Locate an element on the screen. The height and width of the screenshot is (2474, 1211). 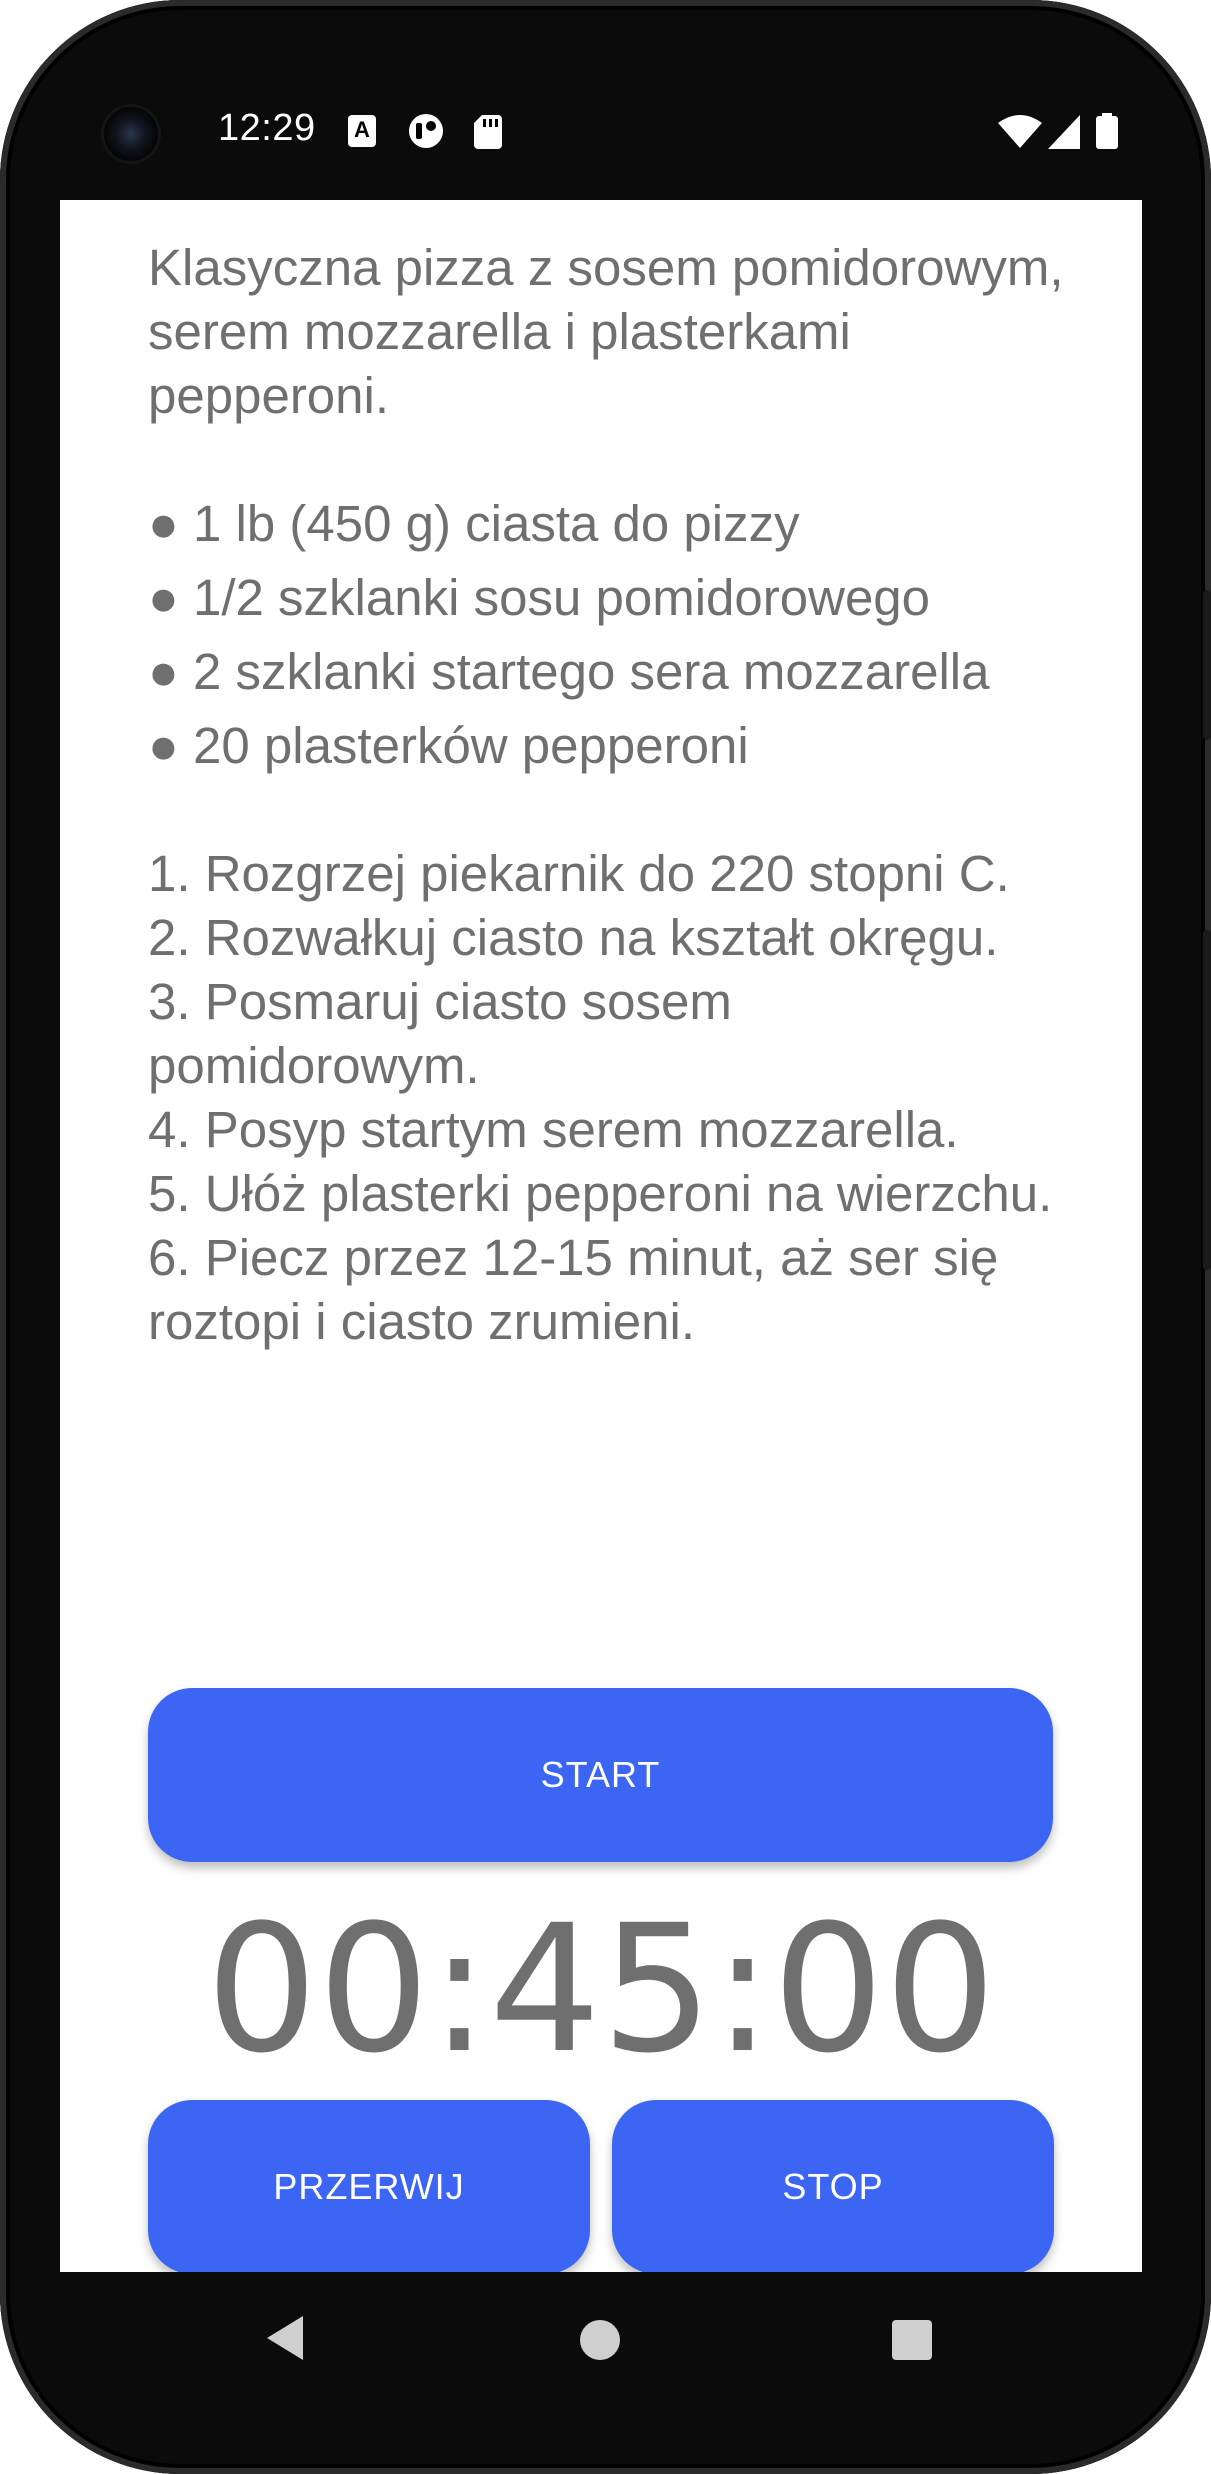
signal-icon is located at coordinates (1064, 132).